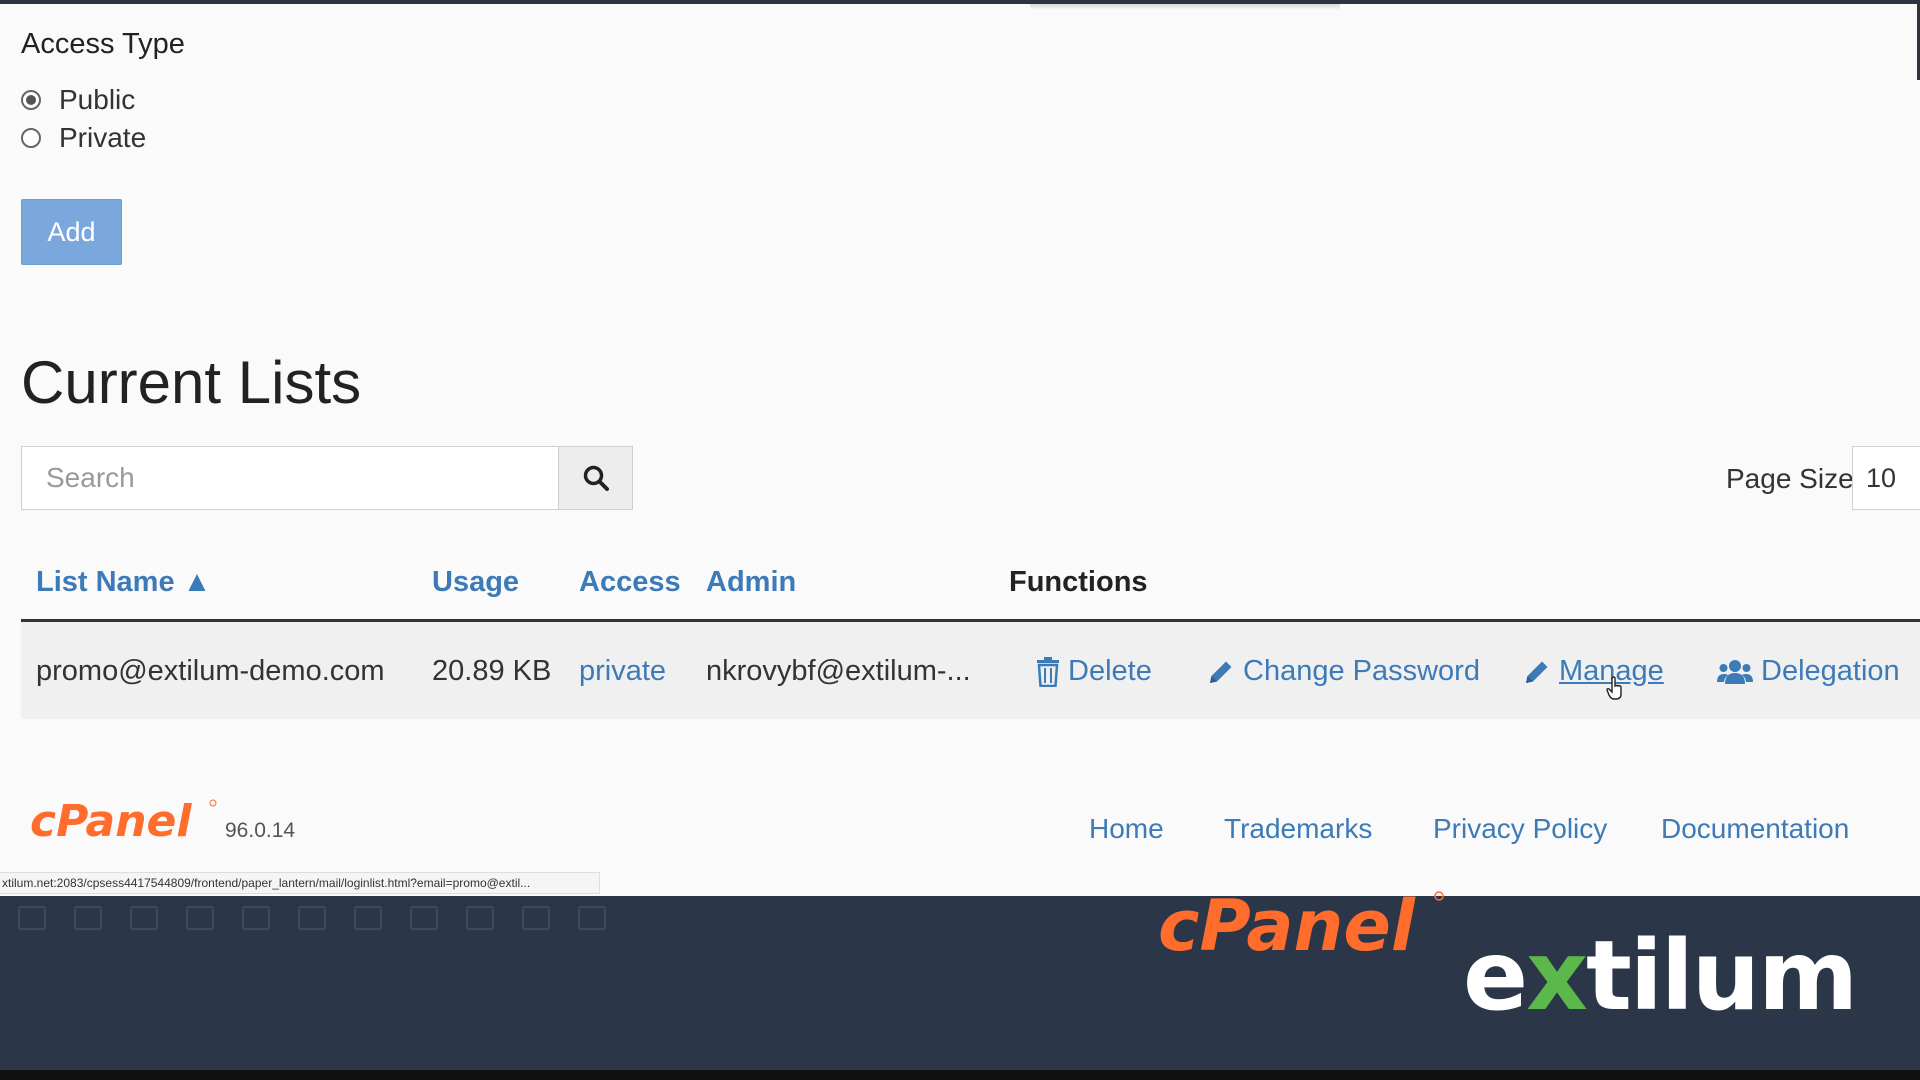 The image size is (1920, 1080). I want to click on change-password-link: Change Password, so click(1343, 671).